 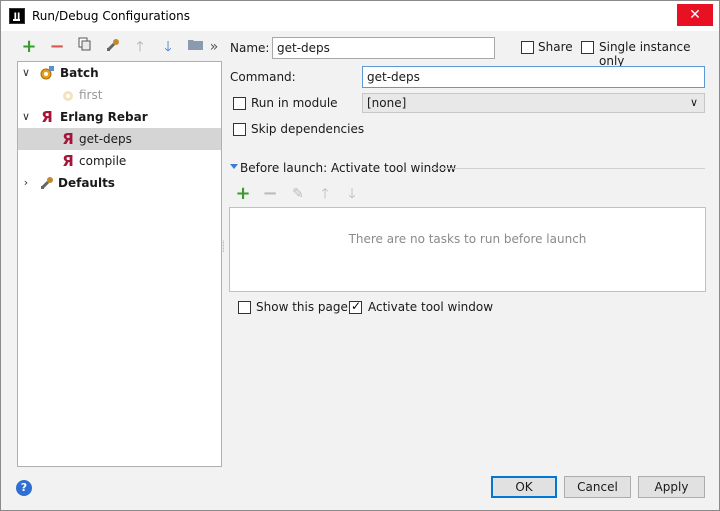 I want to click on empty-tasks-text: There are no tasks to run before launch, so click(x=467, y=239).